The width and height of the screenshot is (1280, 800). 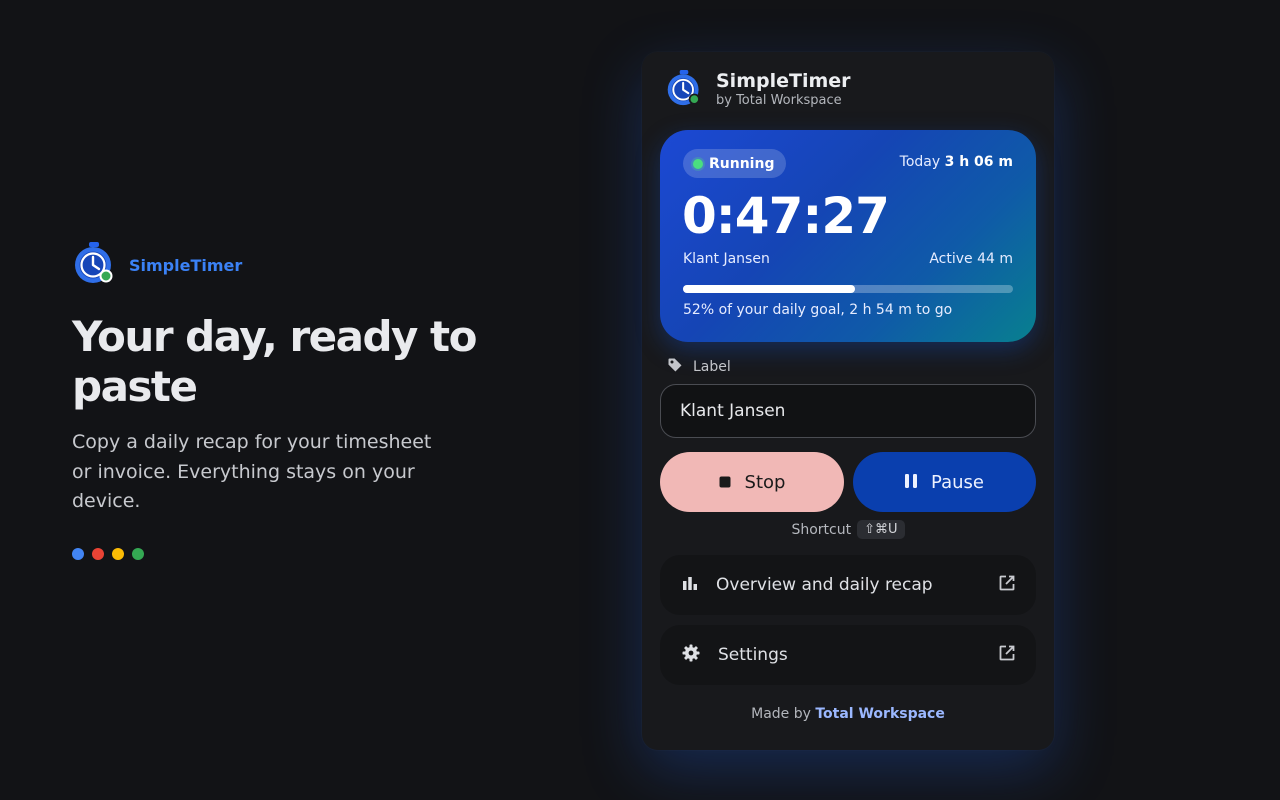 What do you see at coordinates (818, 310) in the screenshot?
I see `goal-text: 52% of your daily goal, 2 h 54 m to go` at bounding box center [818, 310].